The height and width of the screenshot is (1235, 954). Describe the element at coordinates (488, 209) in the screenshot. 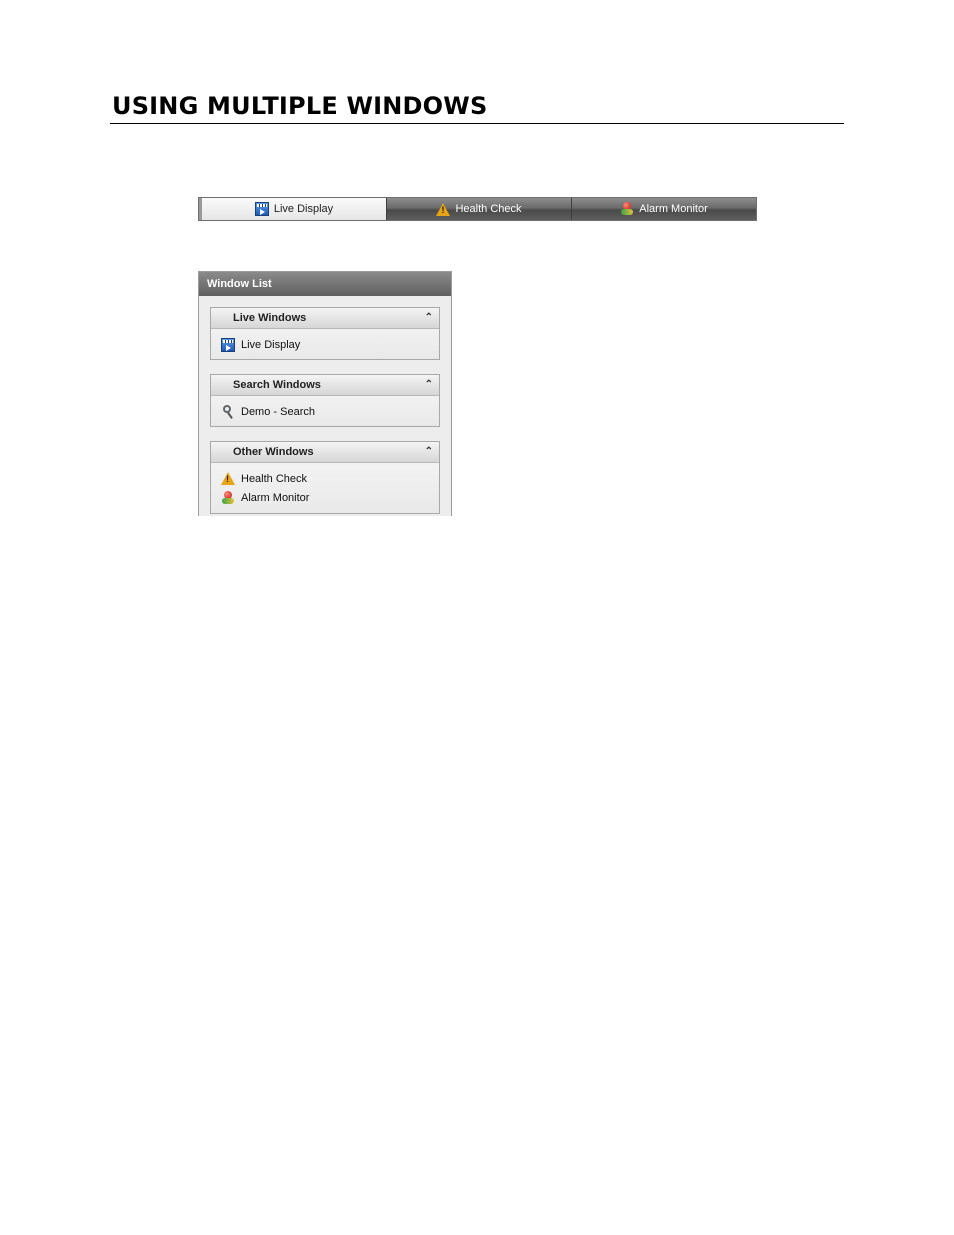

I see `tab-label: Health Check` at that location.